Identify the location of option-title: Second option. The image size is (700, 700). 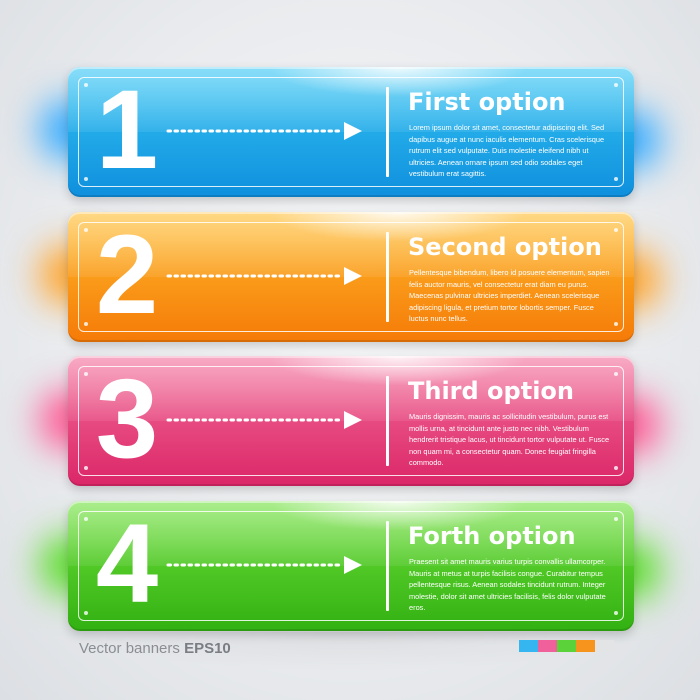
(505, 247).